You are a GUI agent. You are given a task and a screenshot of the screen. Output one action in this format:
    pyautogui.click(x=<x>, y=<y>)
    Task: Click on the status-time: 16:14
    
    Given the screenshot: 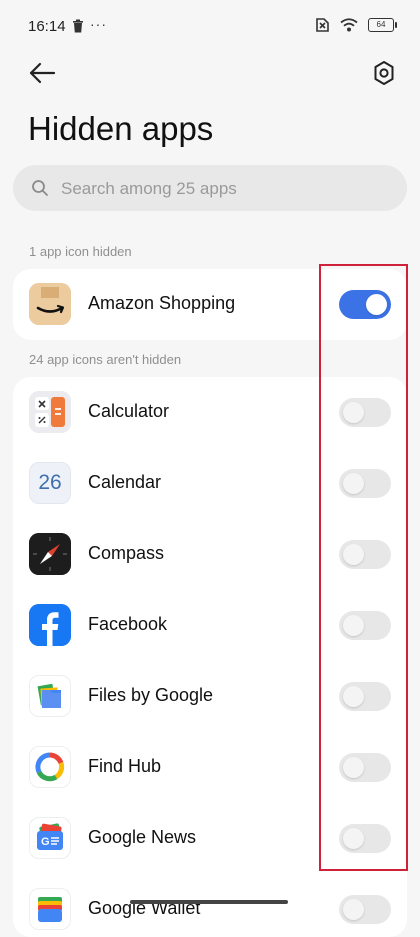 What is the action you would take?
    pyautogui.click(x=47, y=26)
    